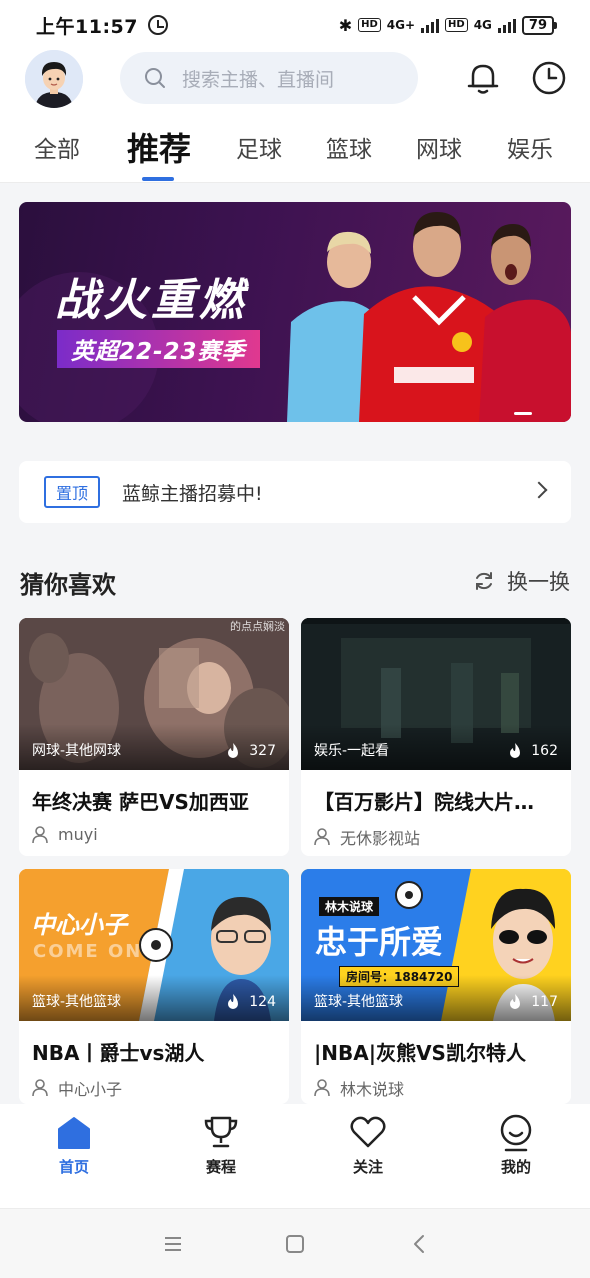 The height and width of the screenshot is (1278, 590). I want to click on tab-all: 全部, so click(57, 147).